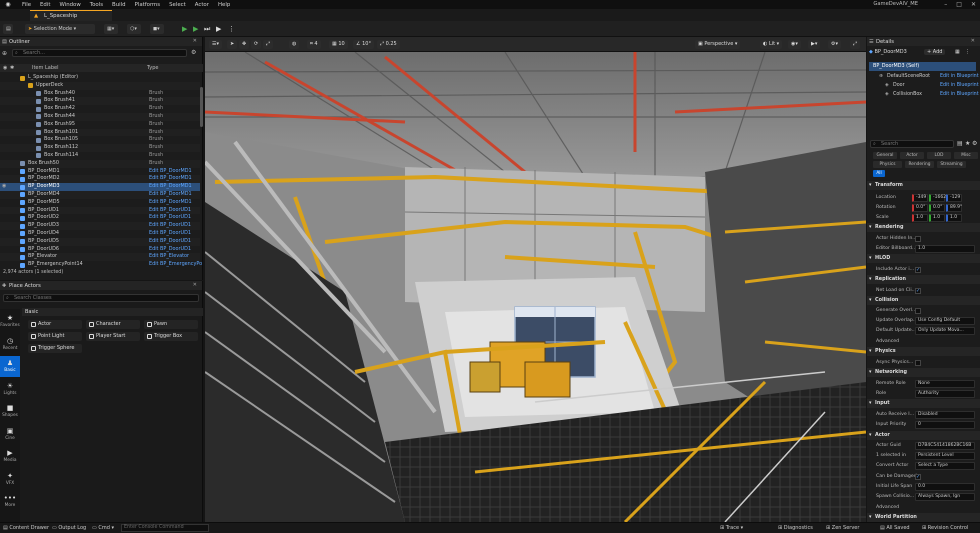 This screenshot has width=980, height=533. I want to click on menu-item: Platforms, so click(148, 5).